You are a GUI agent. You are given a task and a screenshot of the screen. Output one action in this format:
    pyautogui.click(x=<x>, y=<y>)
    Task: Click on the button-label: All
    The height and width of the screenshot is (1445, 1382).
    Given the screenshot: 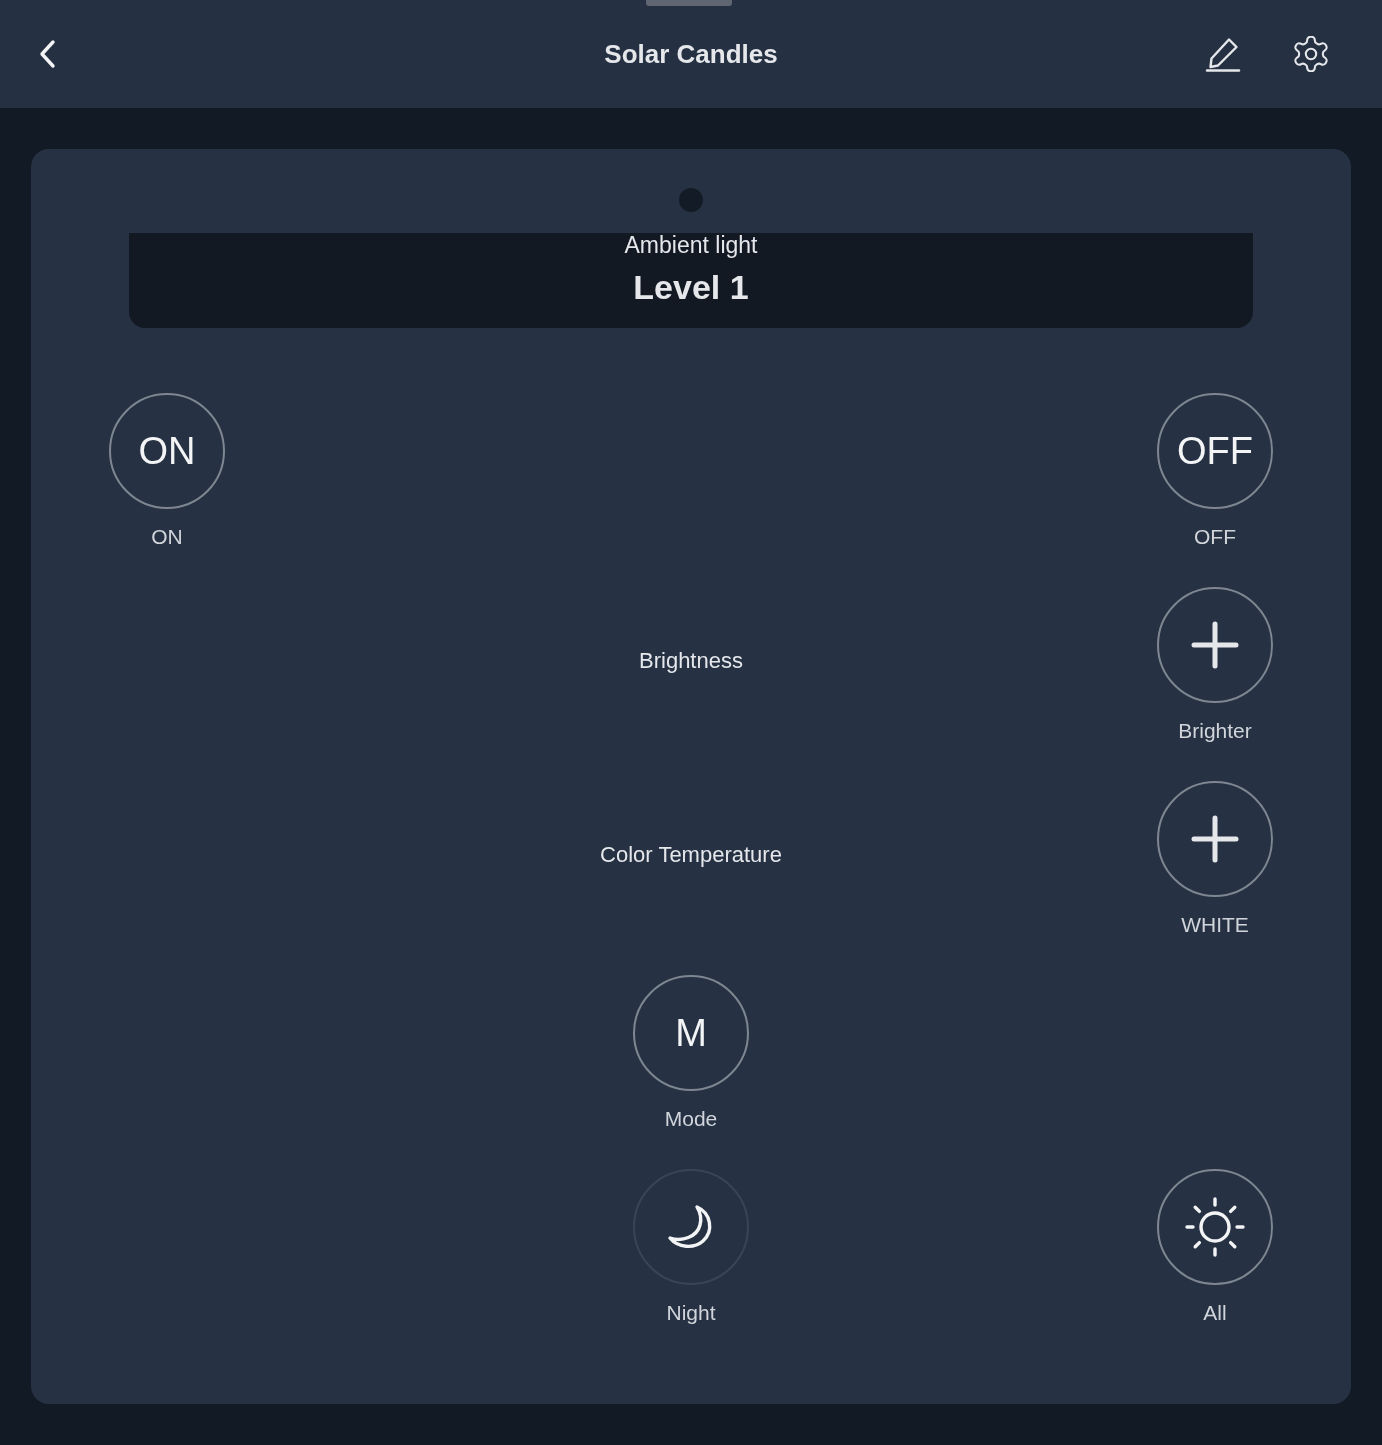 What is the action you would take?
    pyautogui.click(x=1215, y=1313)
    